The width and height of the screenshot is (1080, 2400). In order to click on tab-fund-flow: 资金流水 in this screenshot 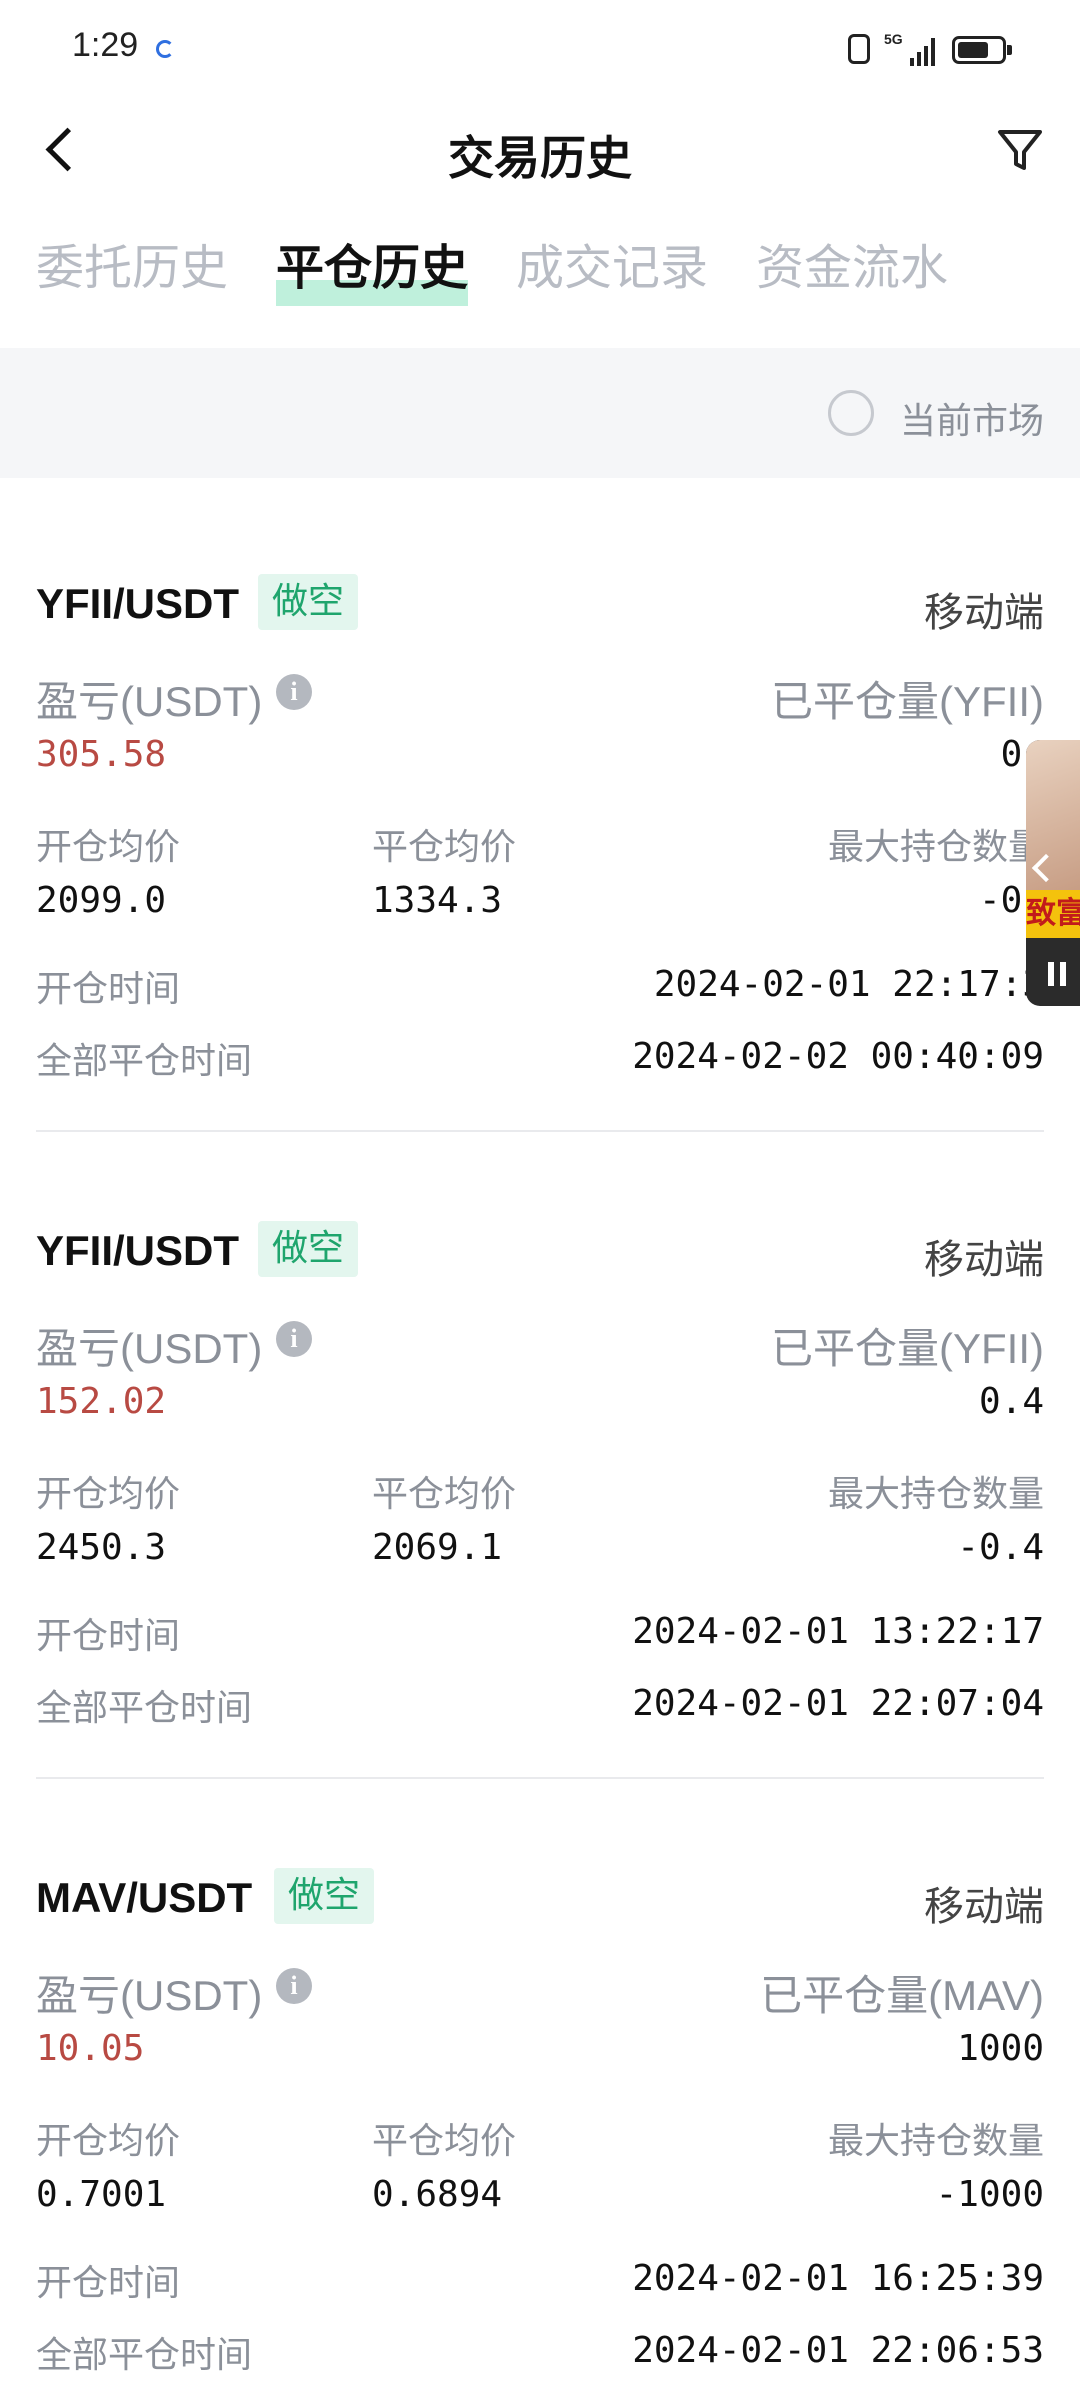, I will do `click(852, 263)`.